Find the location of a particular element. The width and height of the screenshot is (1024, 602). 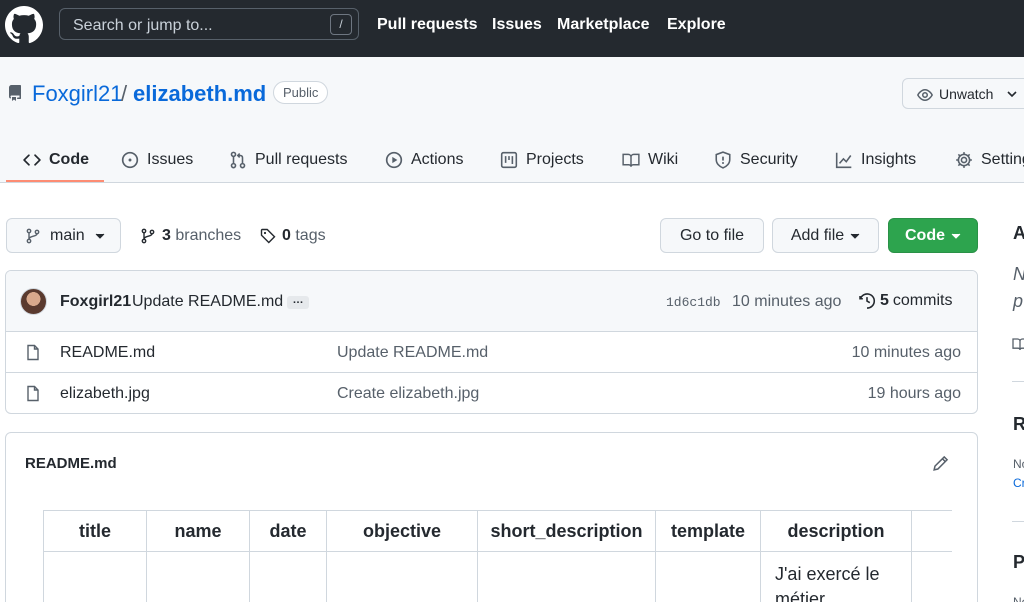

go-to-file-button: Go to file is located at coordinates (712, 235).